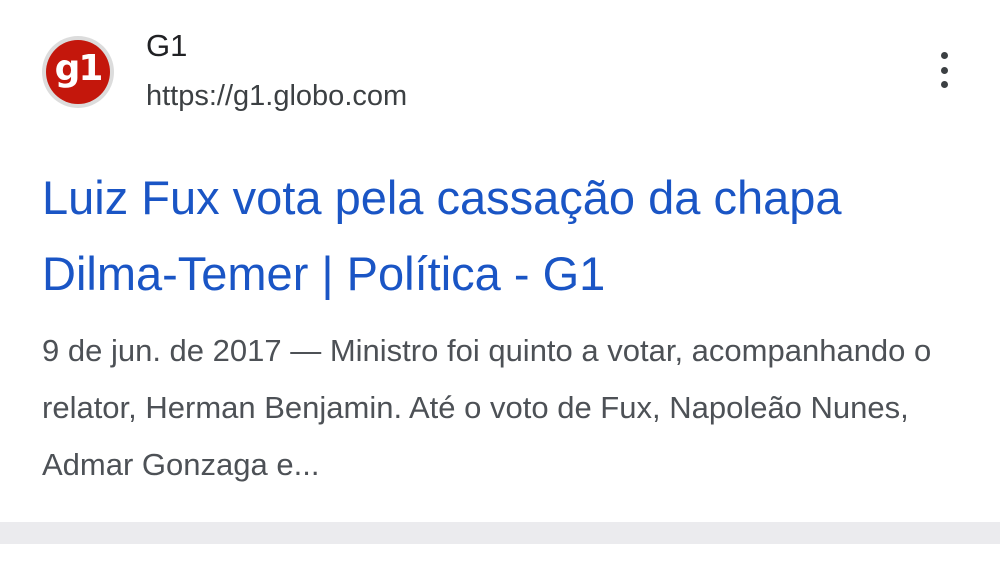  I want to click on result-divider, so click(500, 533).